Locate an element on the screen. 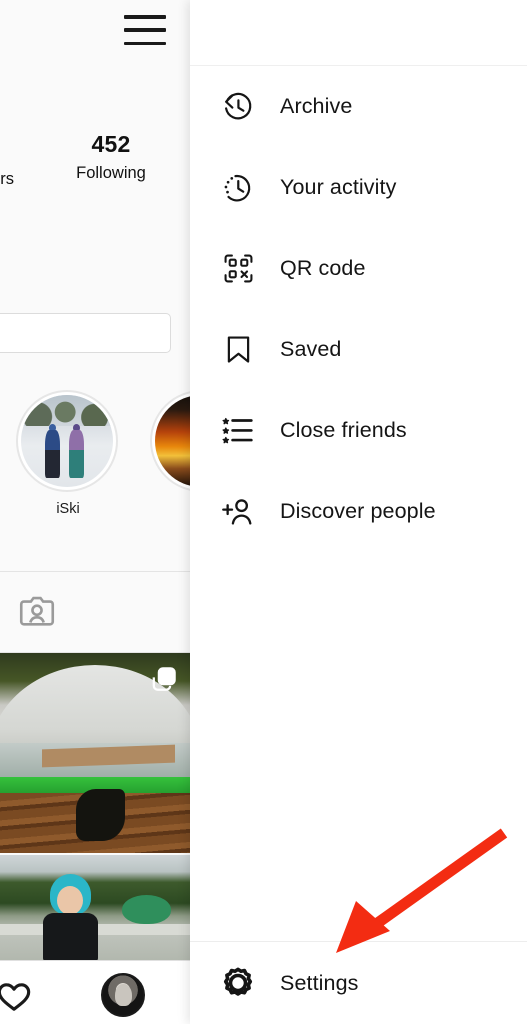 The height and width of the screenshot is (1024, 527). stat-following-label: Following is located at coordinates (111, 172).